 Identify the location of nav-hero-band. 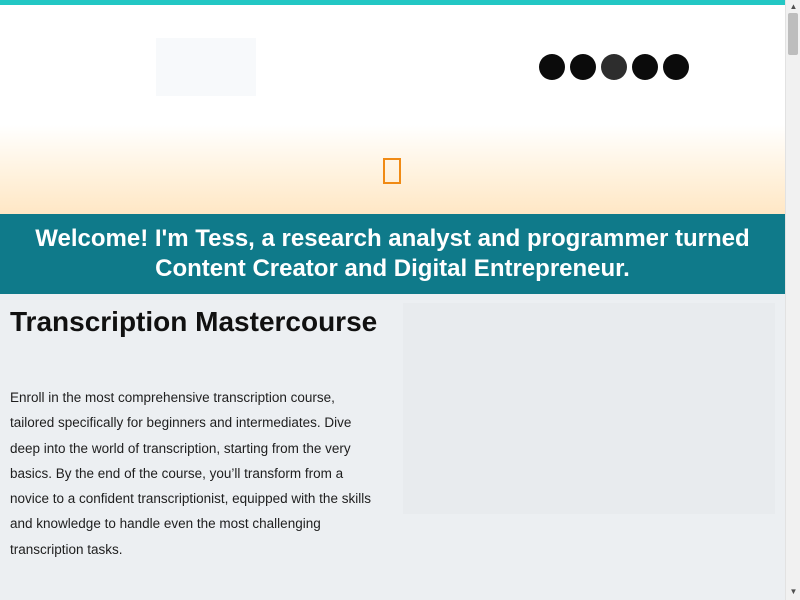
(392, 169).